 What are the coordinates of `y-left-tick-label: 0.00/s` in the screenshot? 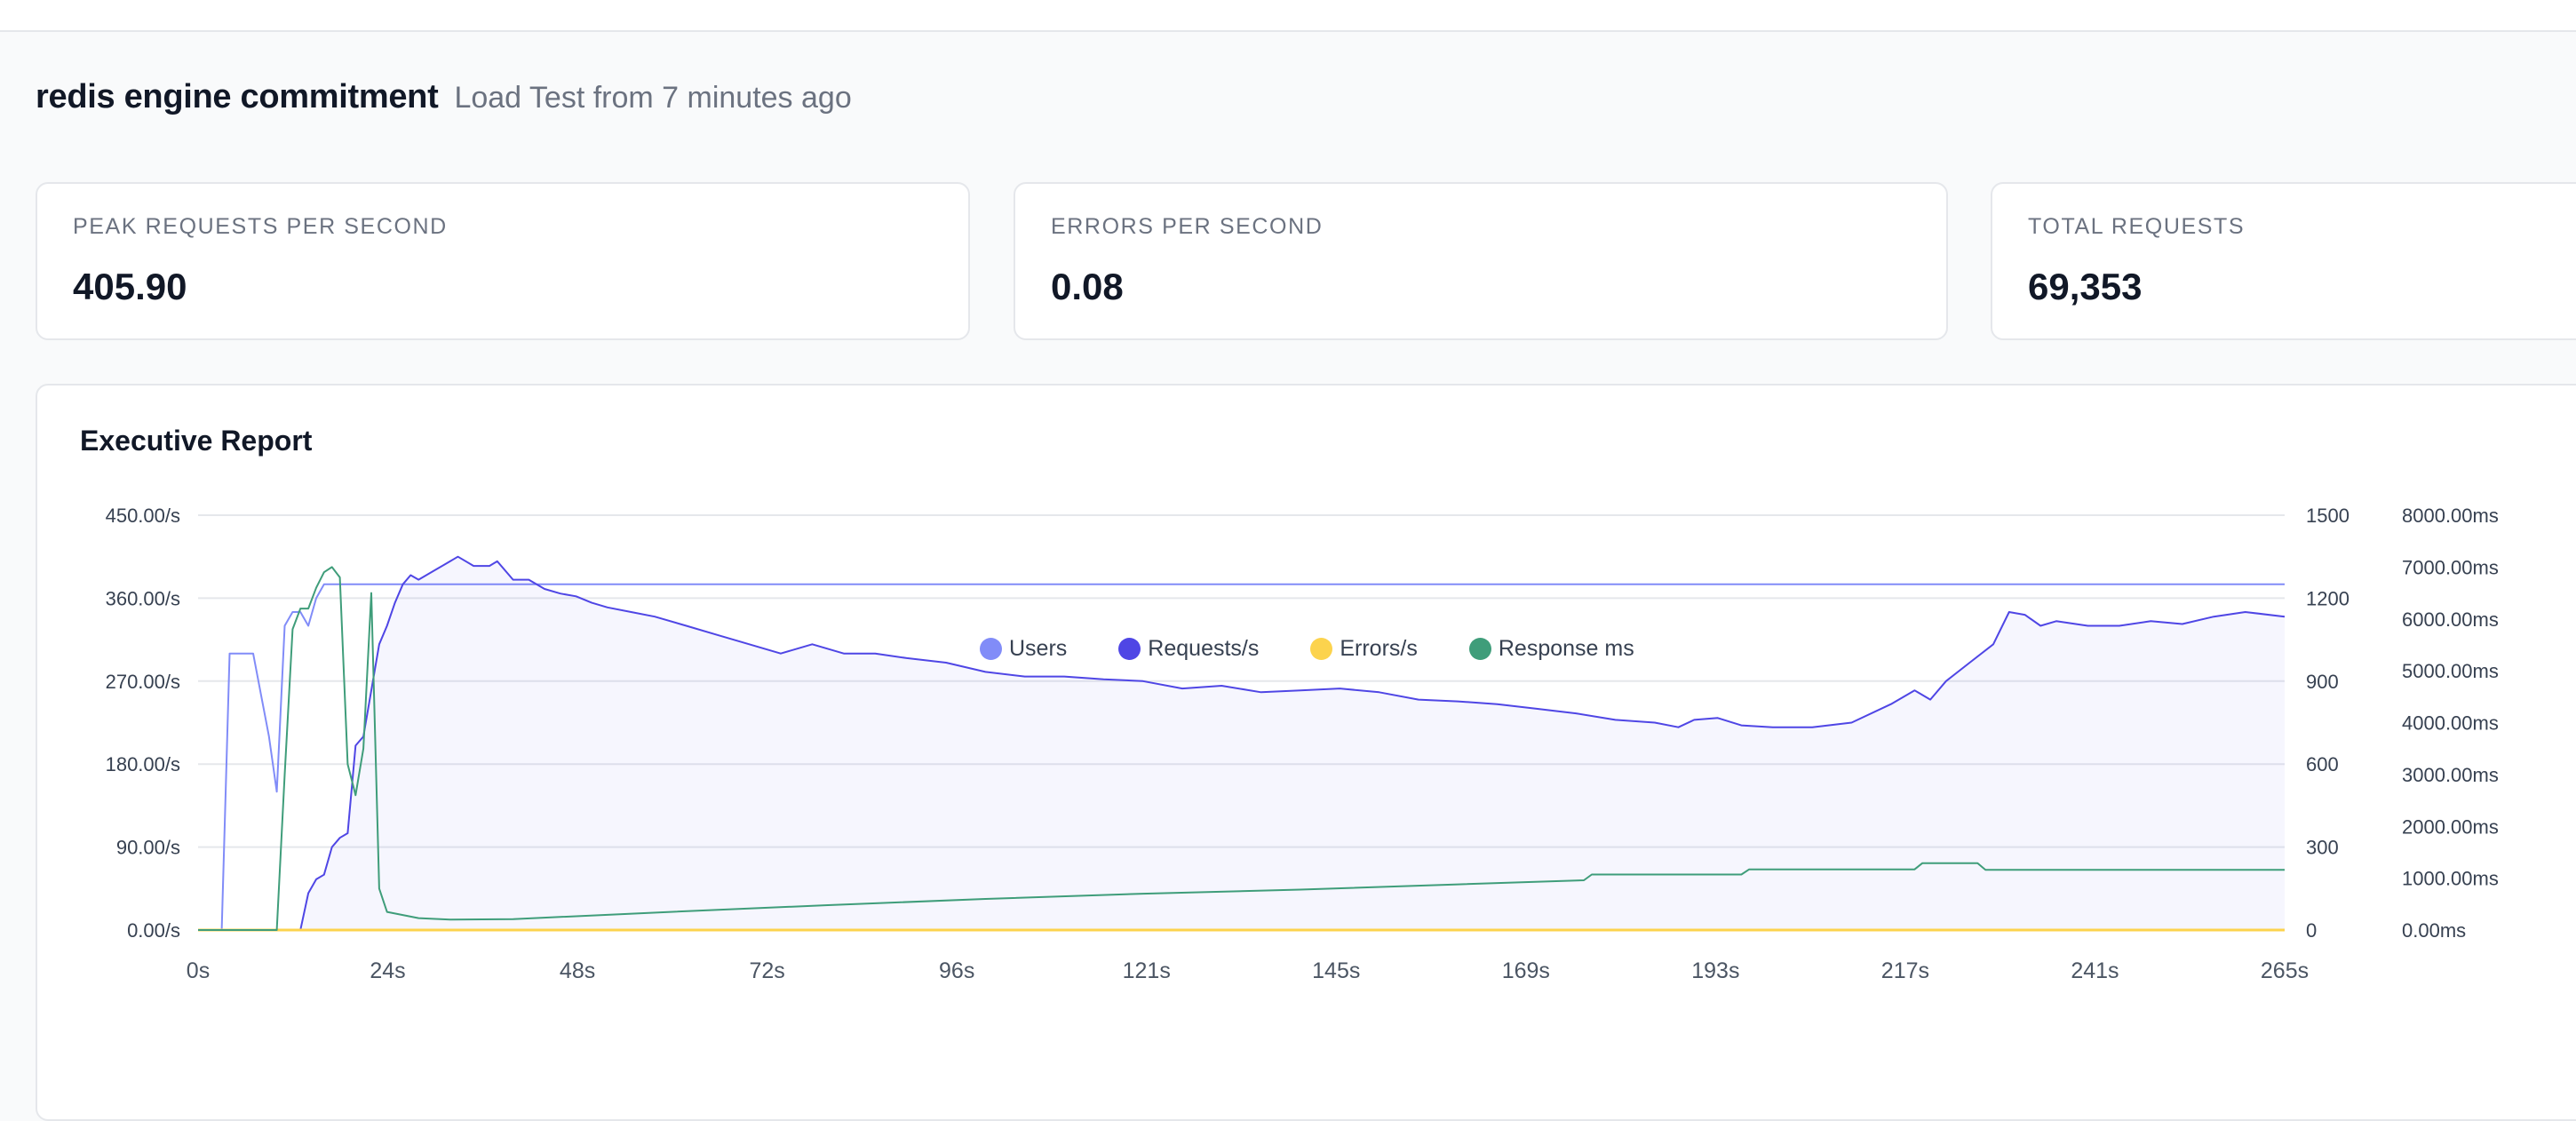 It's located at (153, 930).